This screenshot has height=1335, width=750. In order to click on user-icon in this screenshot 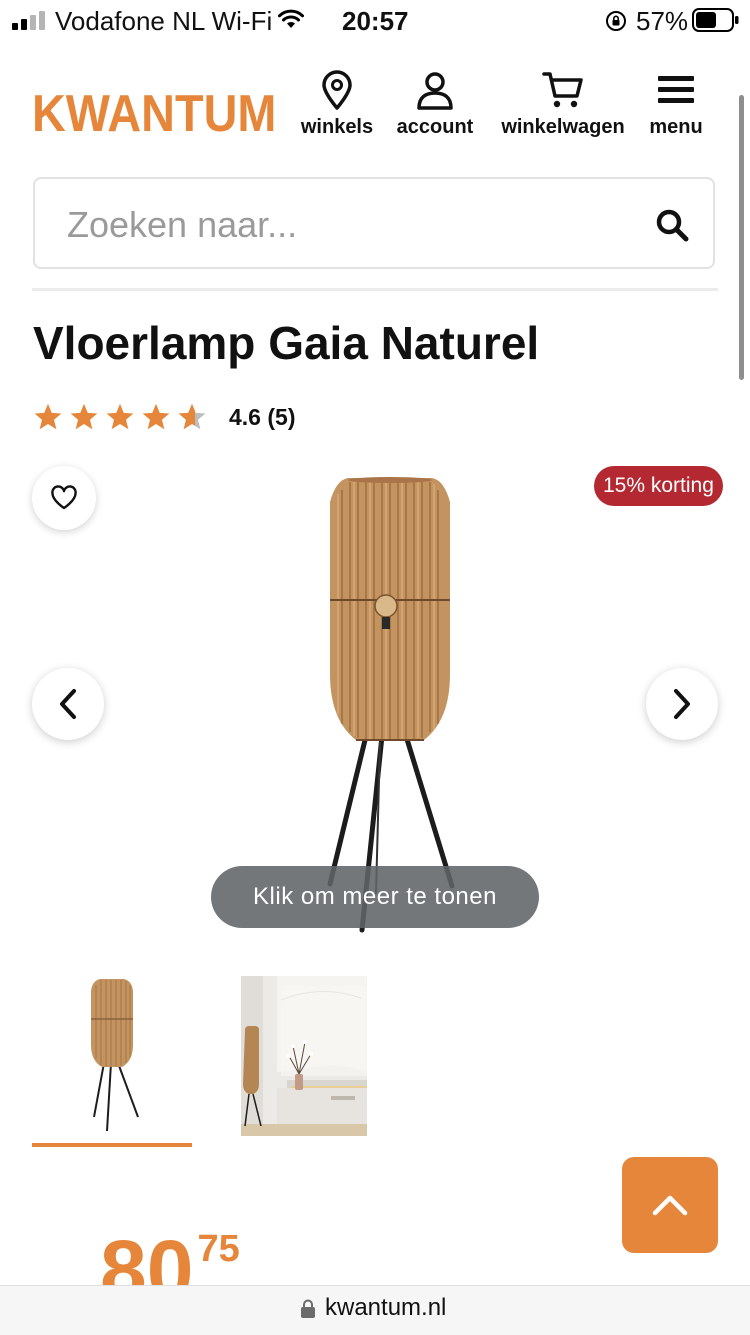, I will do `click(435, 91)`.